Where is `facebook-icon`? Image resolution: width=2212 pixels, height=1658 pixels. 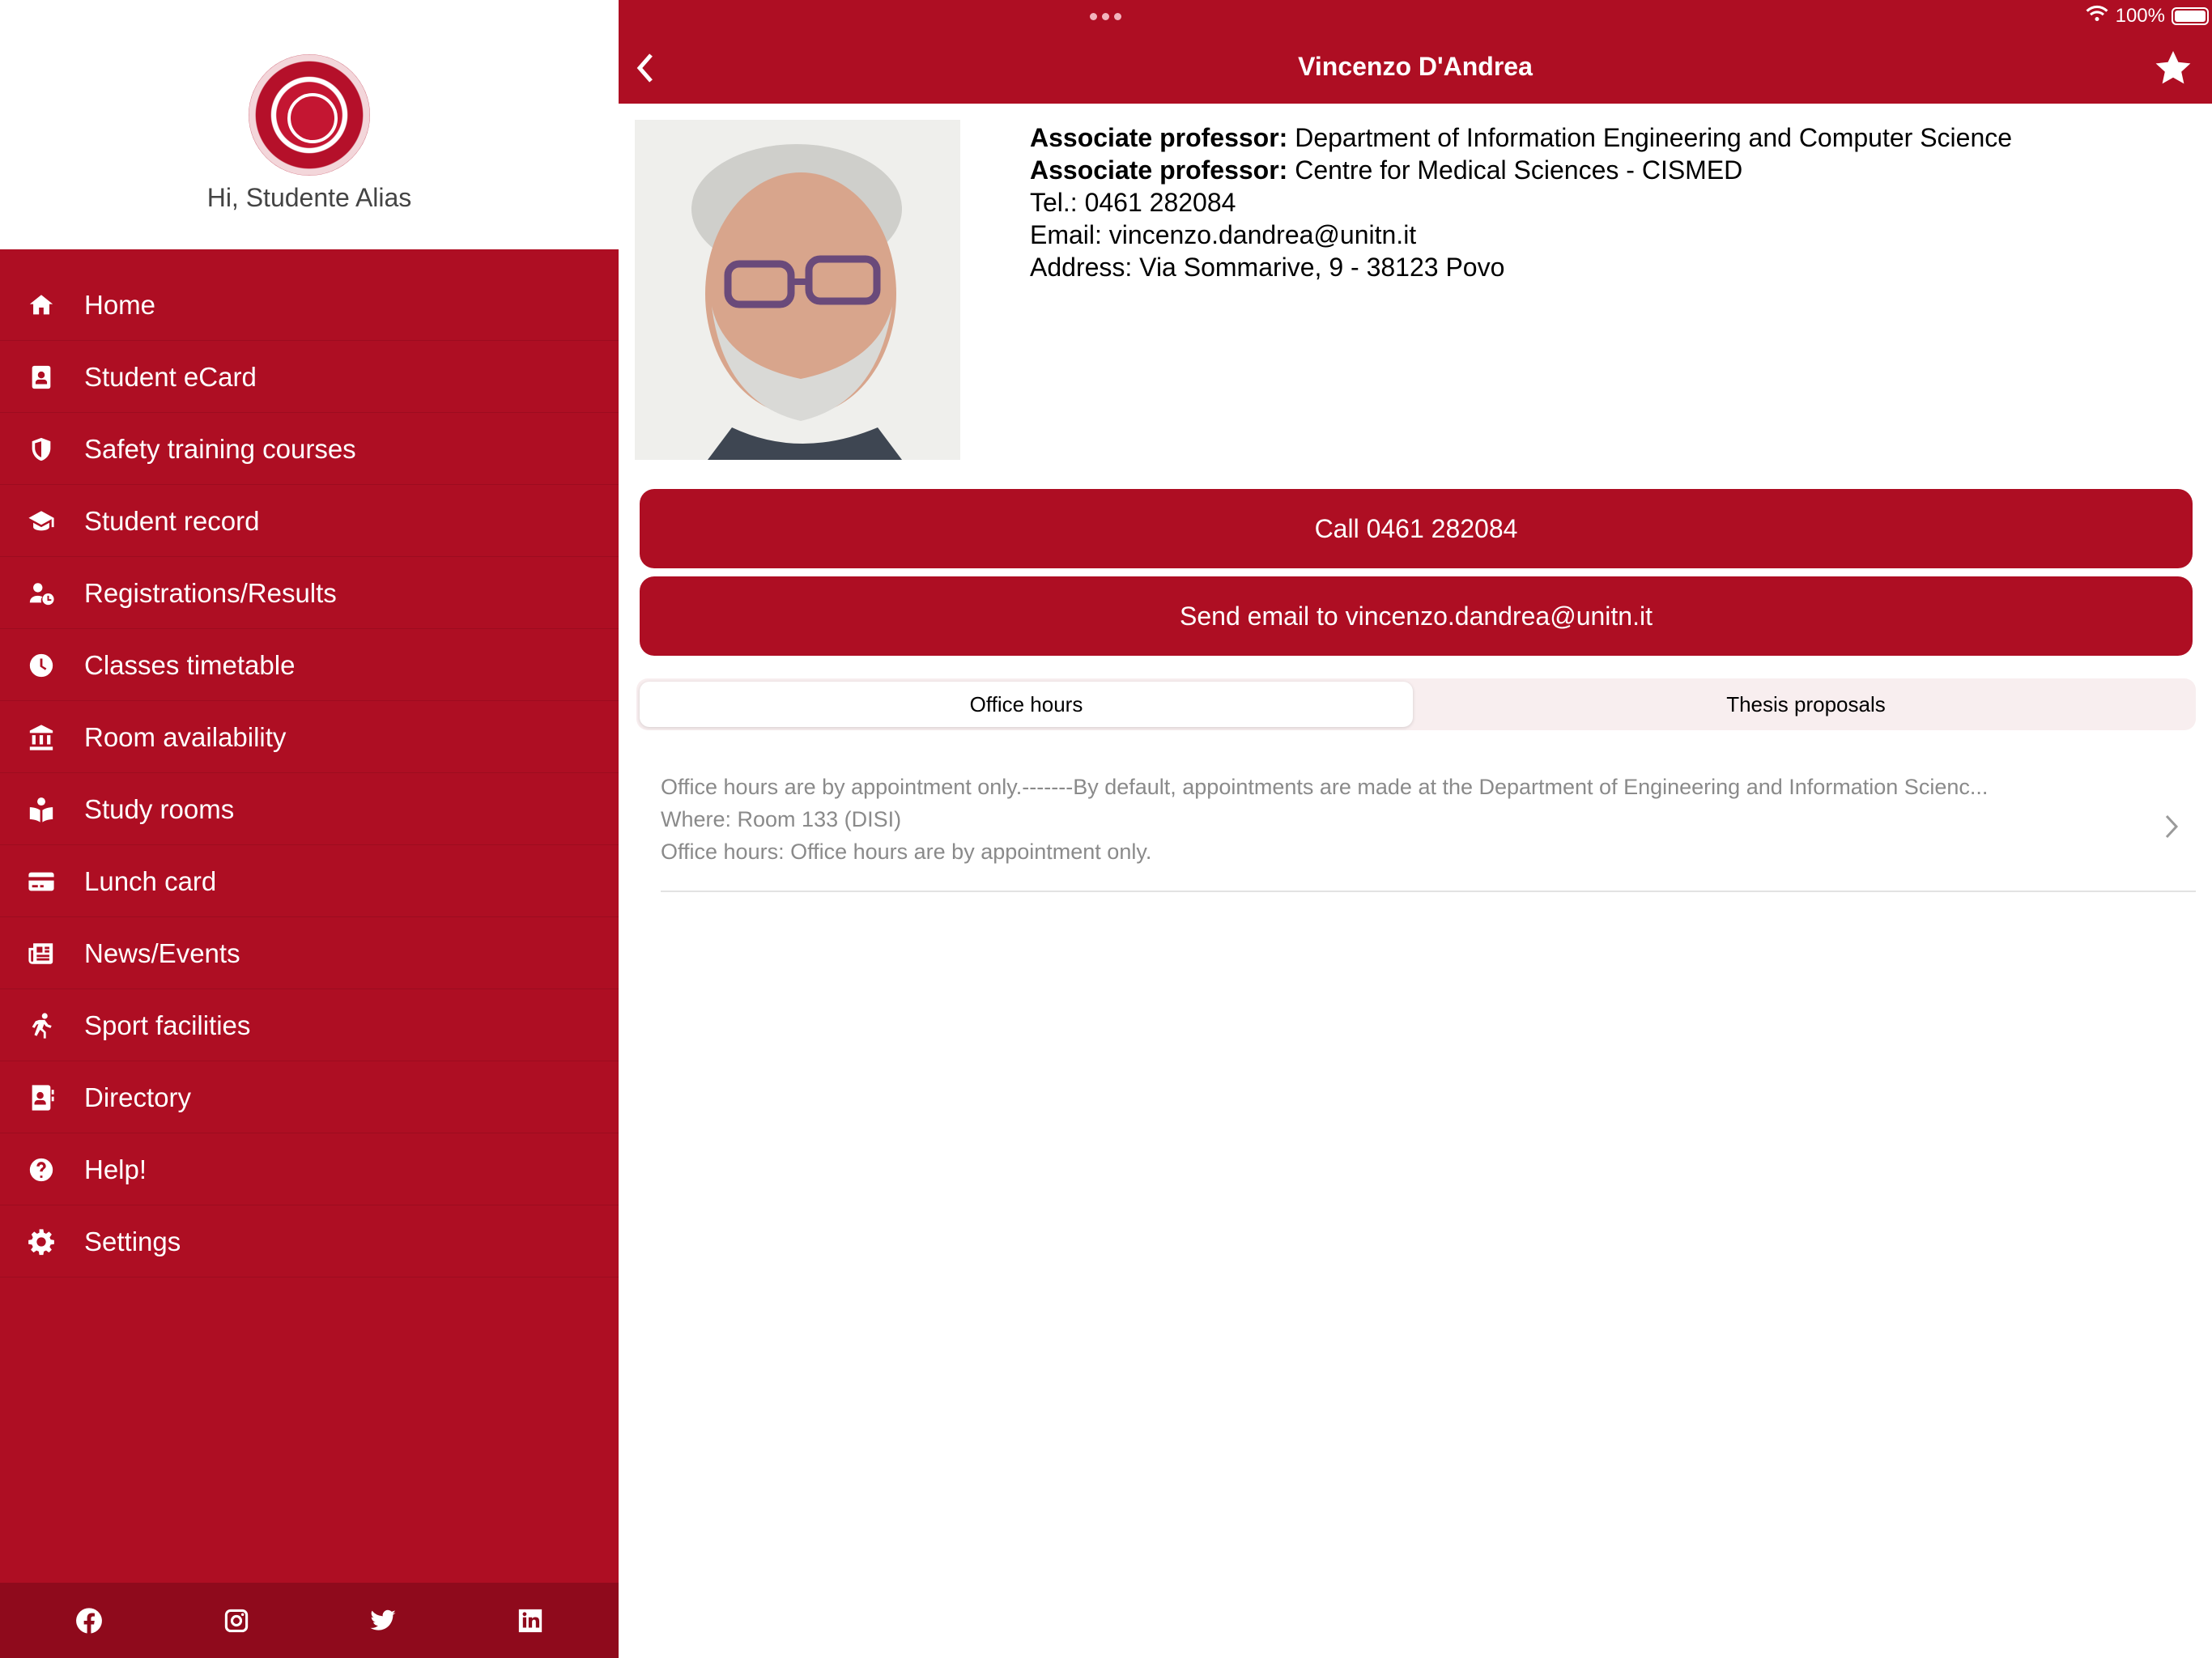
facebook-icon is located at coordinates (89, 1621).